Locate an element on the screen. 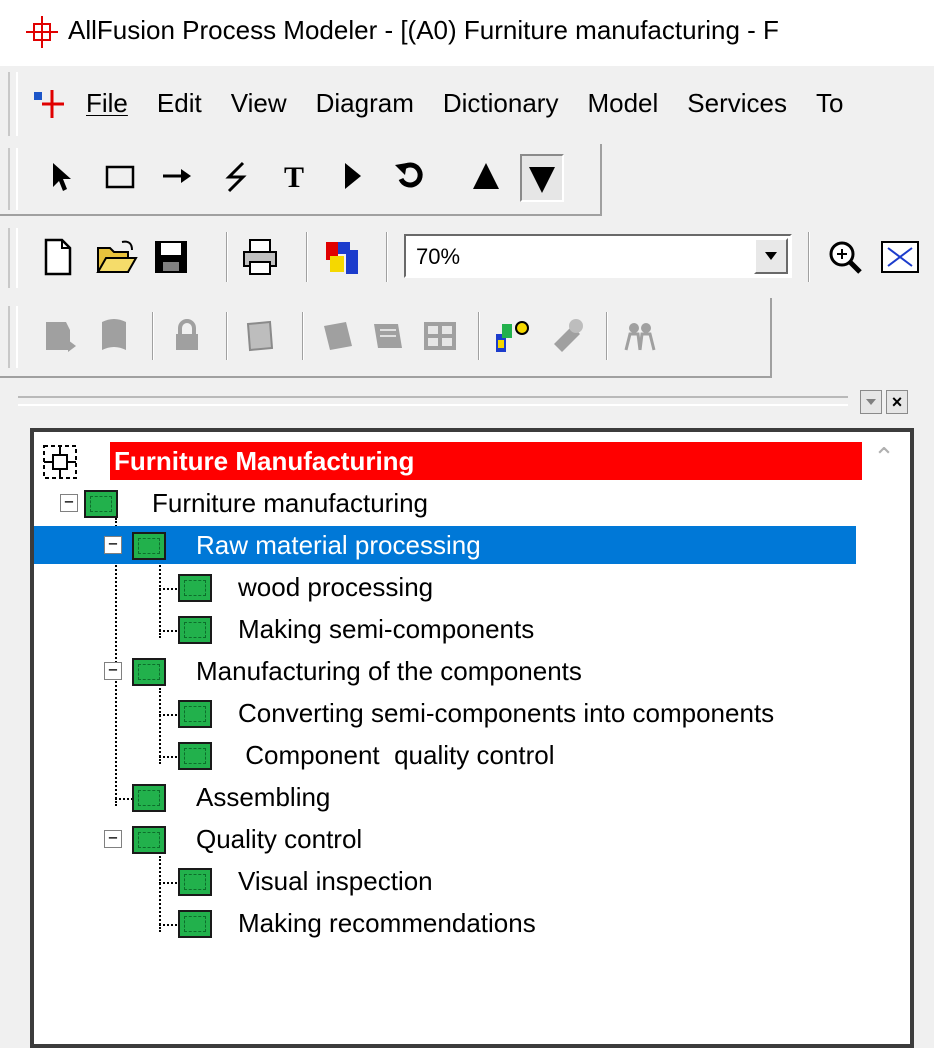 The image size is (934, 1048). panel-grip is located at coordinates (433, 401).